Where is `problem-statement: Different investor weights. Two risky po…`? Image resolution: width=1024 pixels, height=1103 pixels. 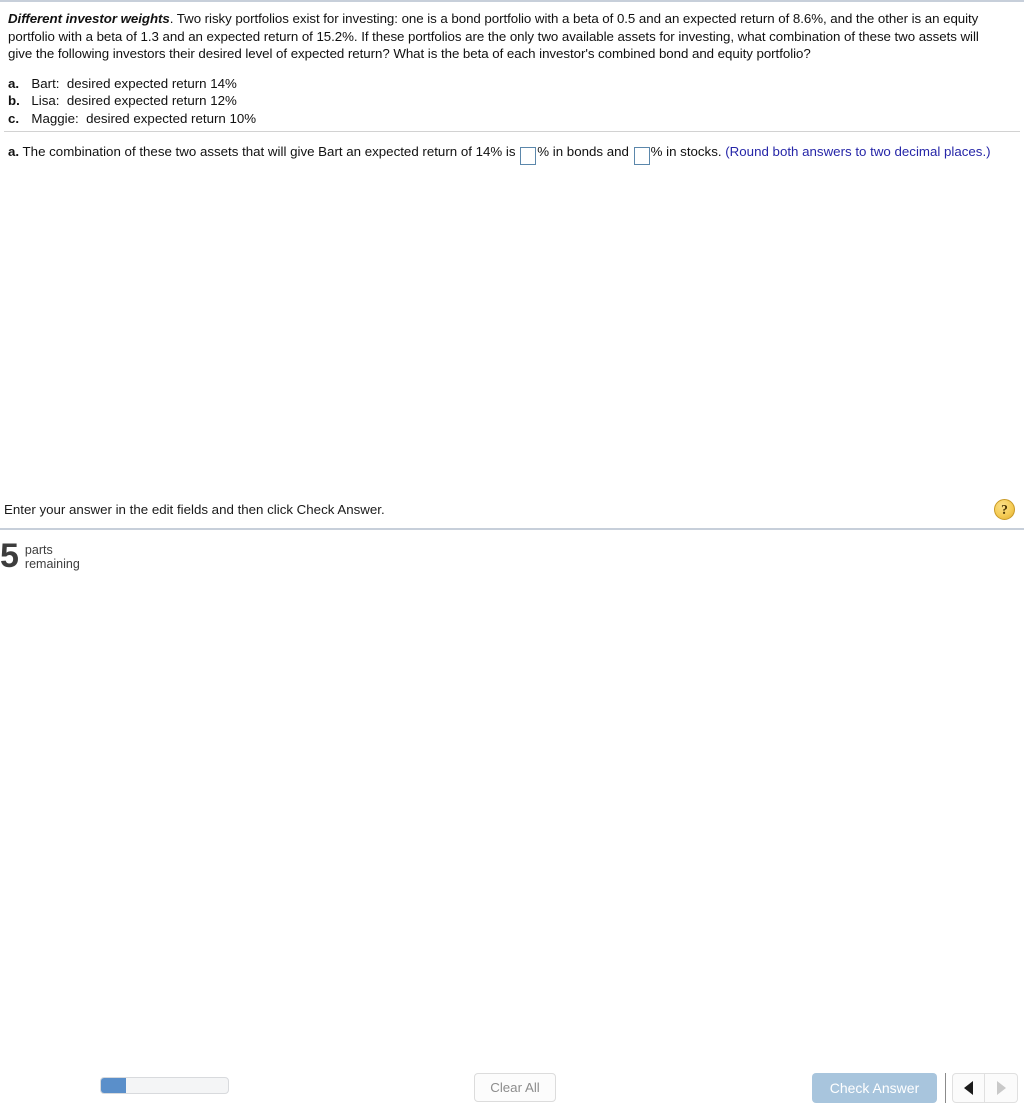 problem-statement: Different investor weights. Two risky po… is located at coordinates (501, 36).